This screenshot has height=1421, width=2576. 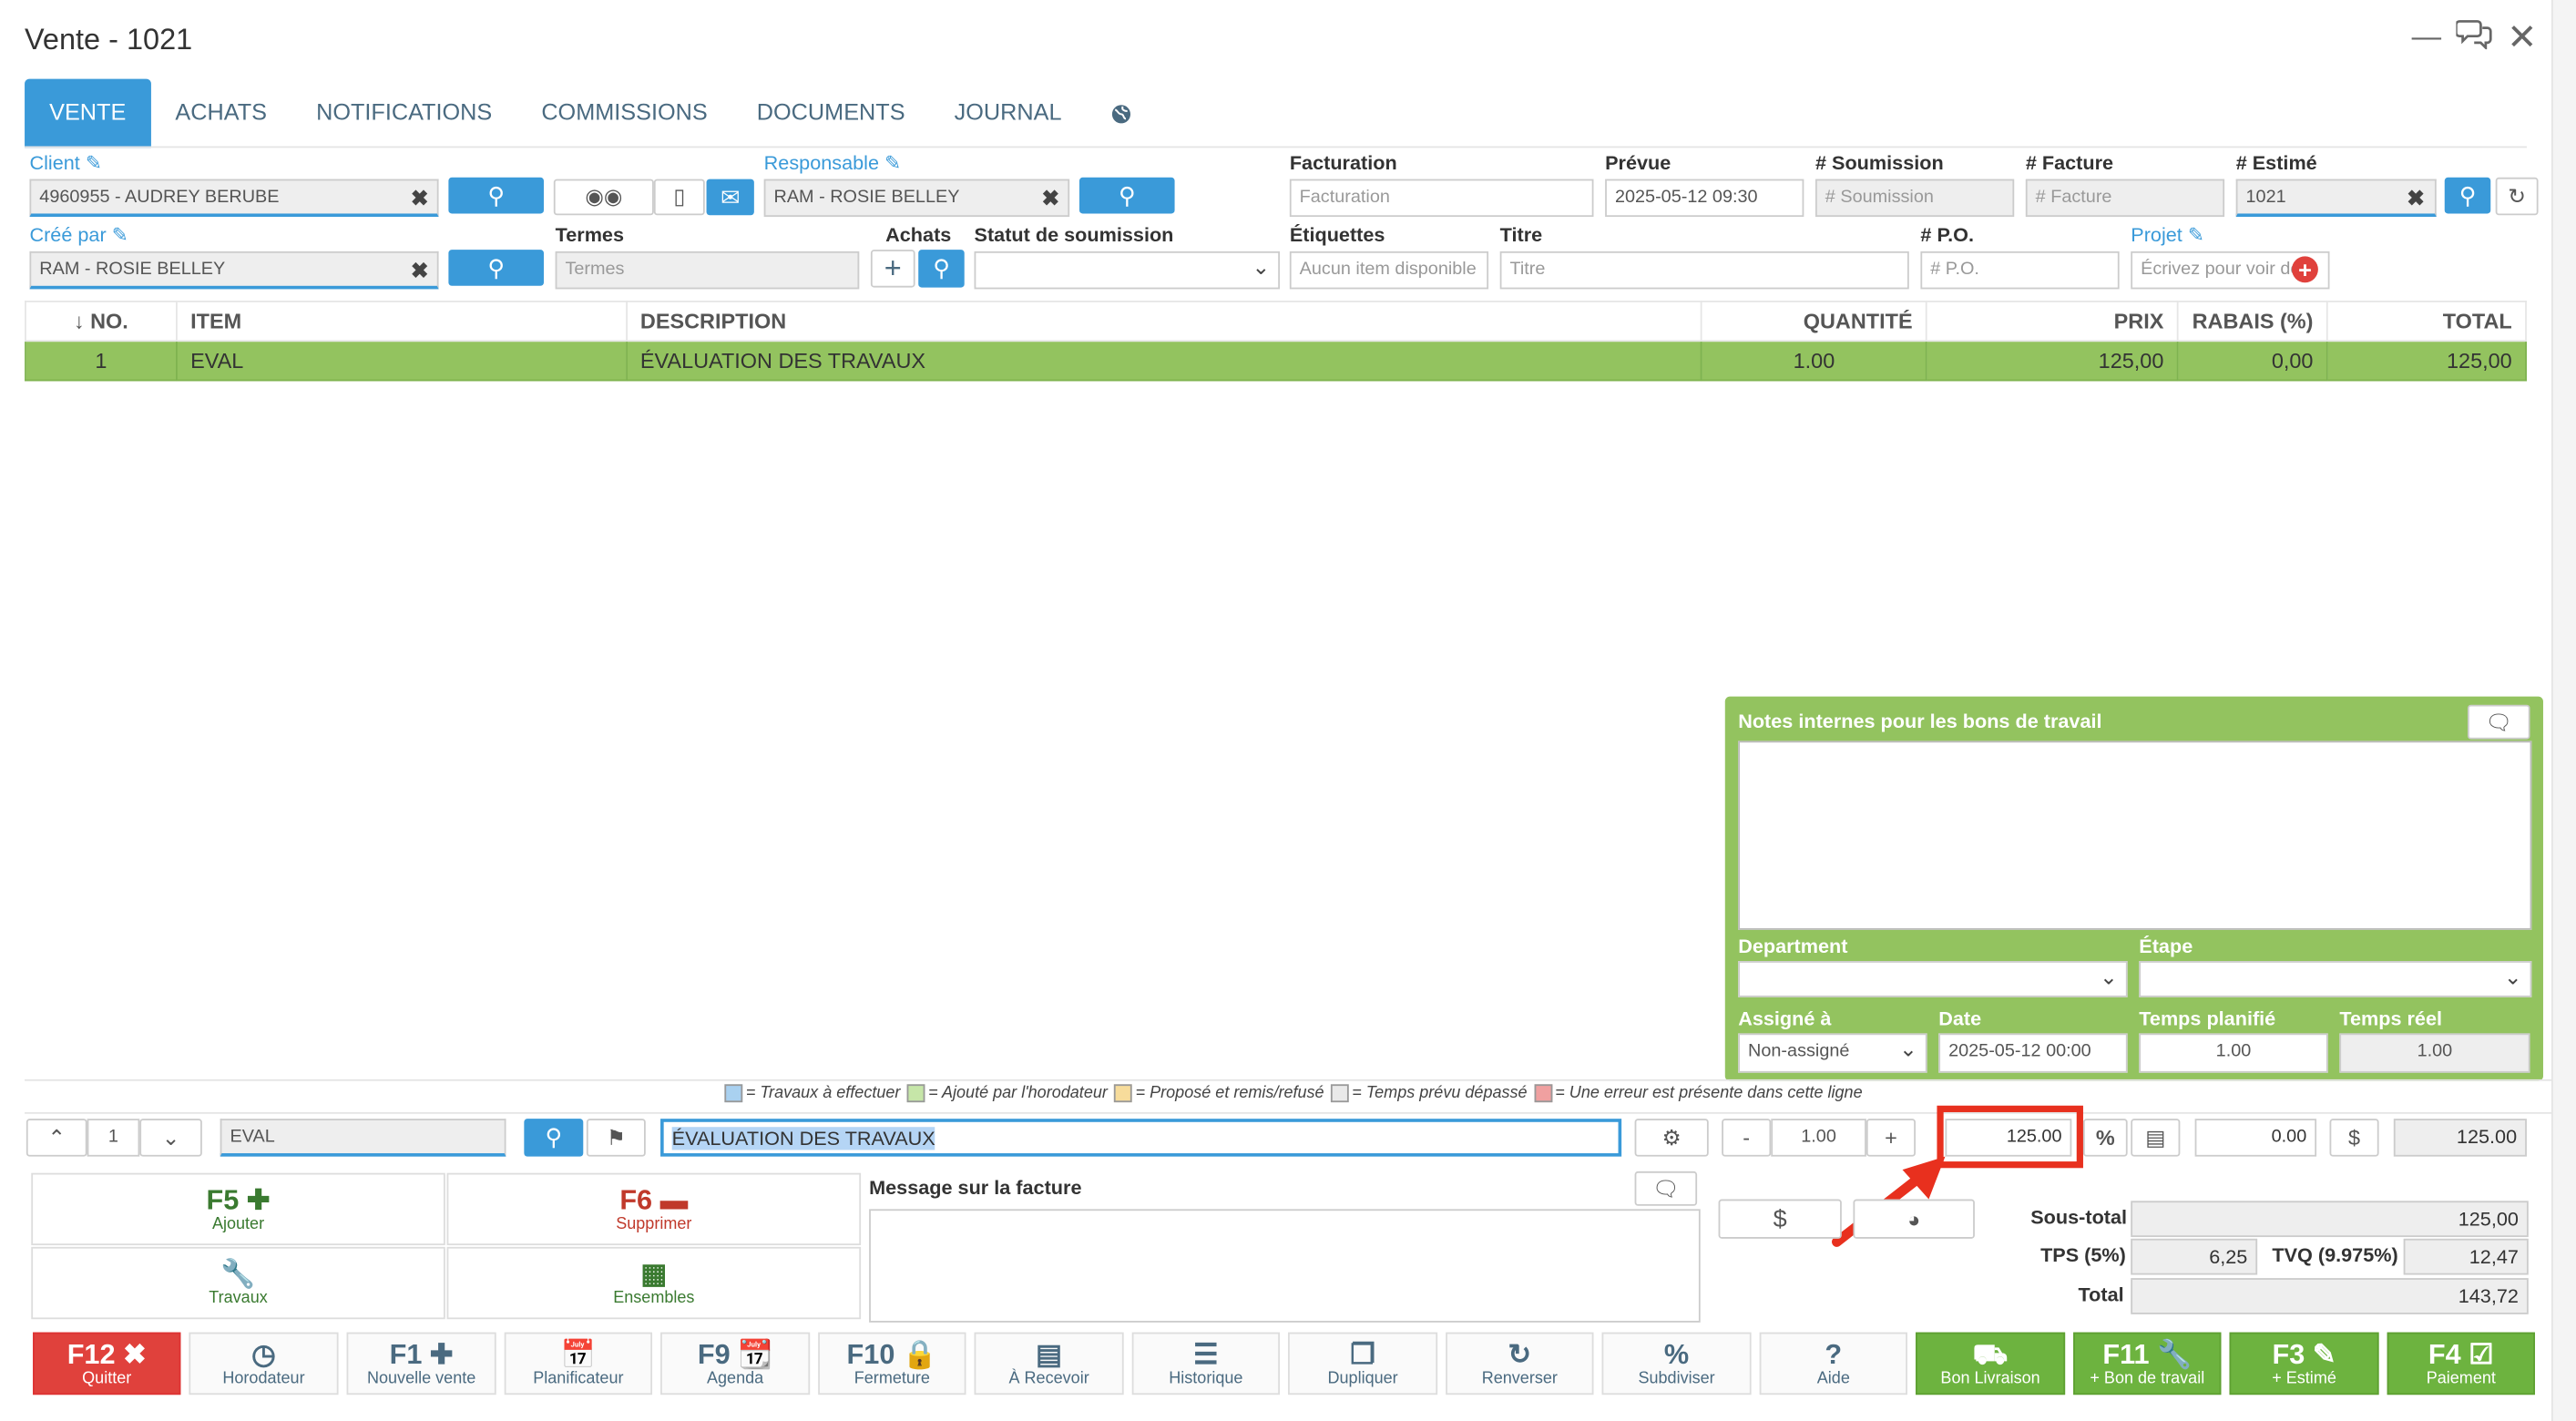 I want to click on temps-planifie-input: 1.00, so click(x=2234, y=1053).